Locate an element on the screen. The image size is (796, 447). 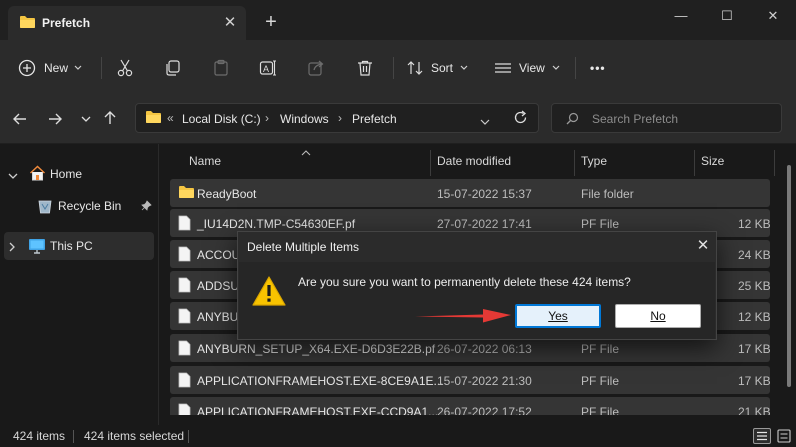
folder-icon is located at coordinates (186, 193).